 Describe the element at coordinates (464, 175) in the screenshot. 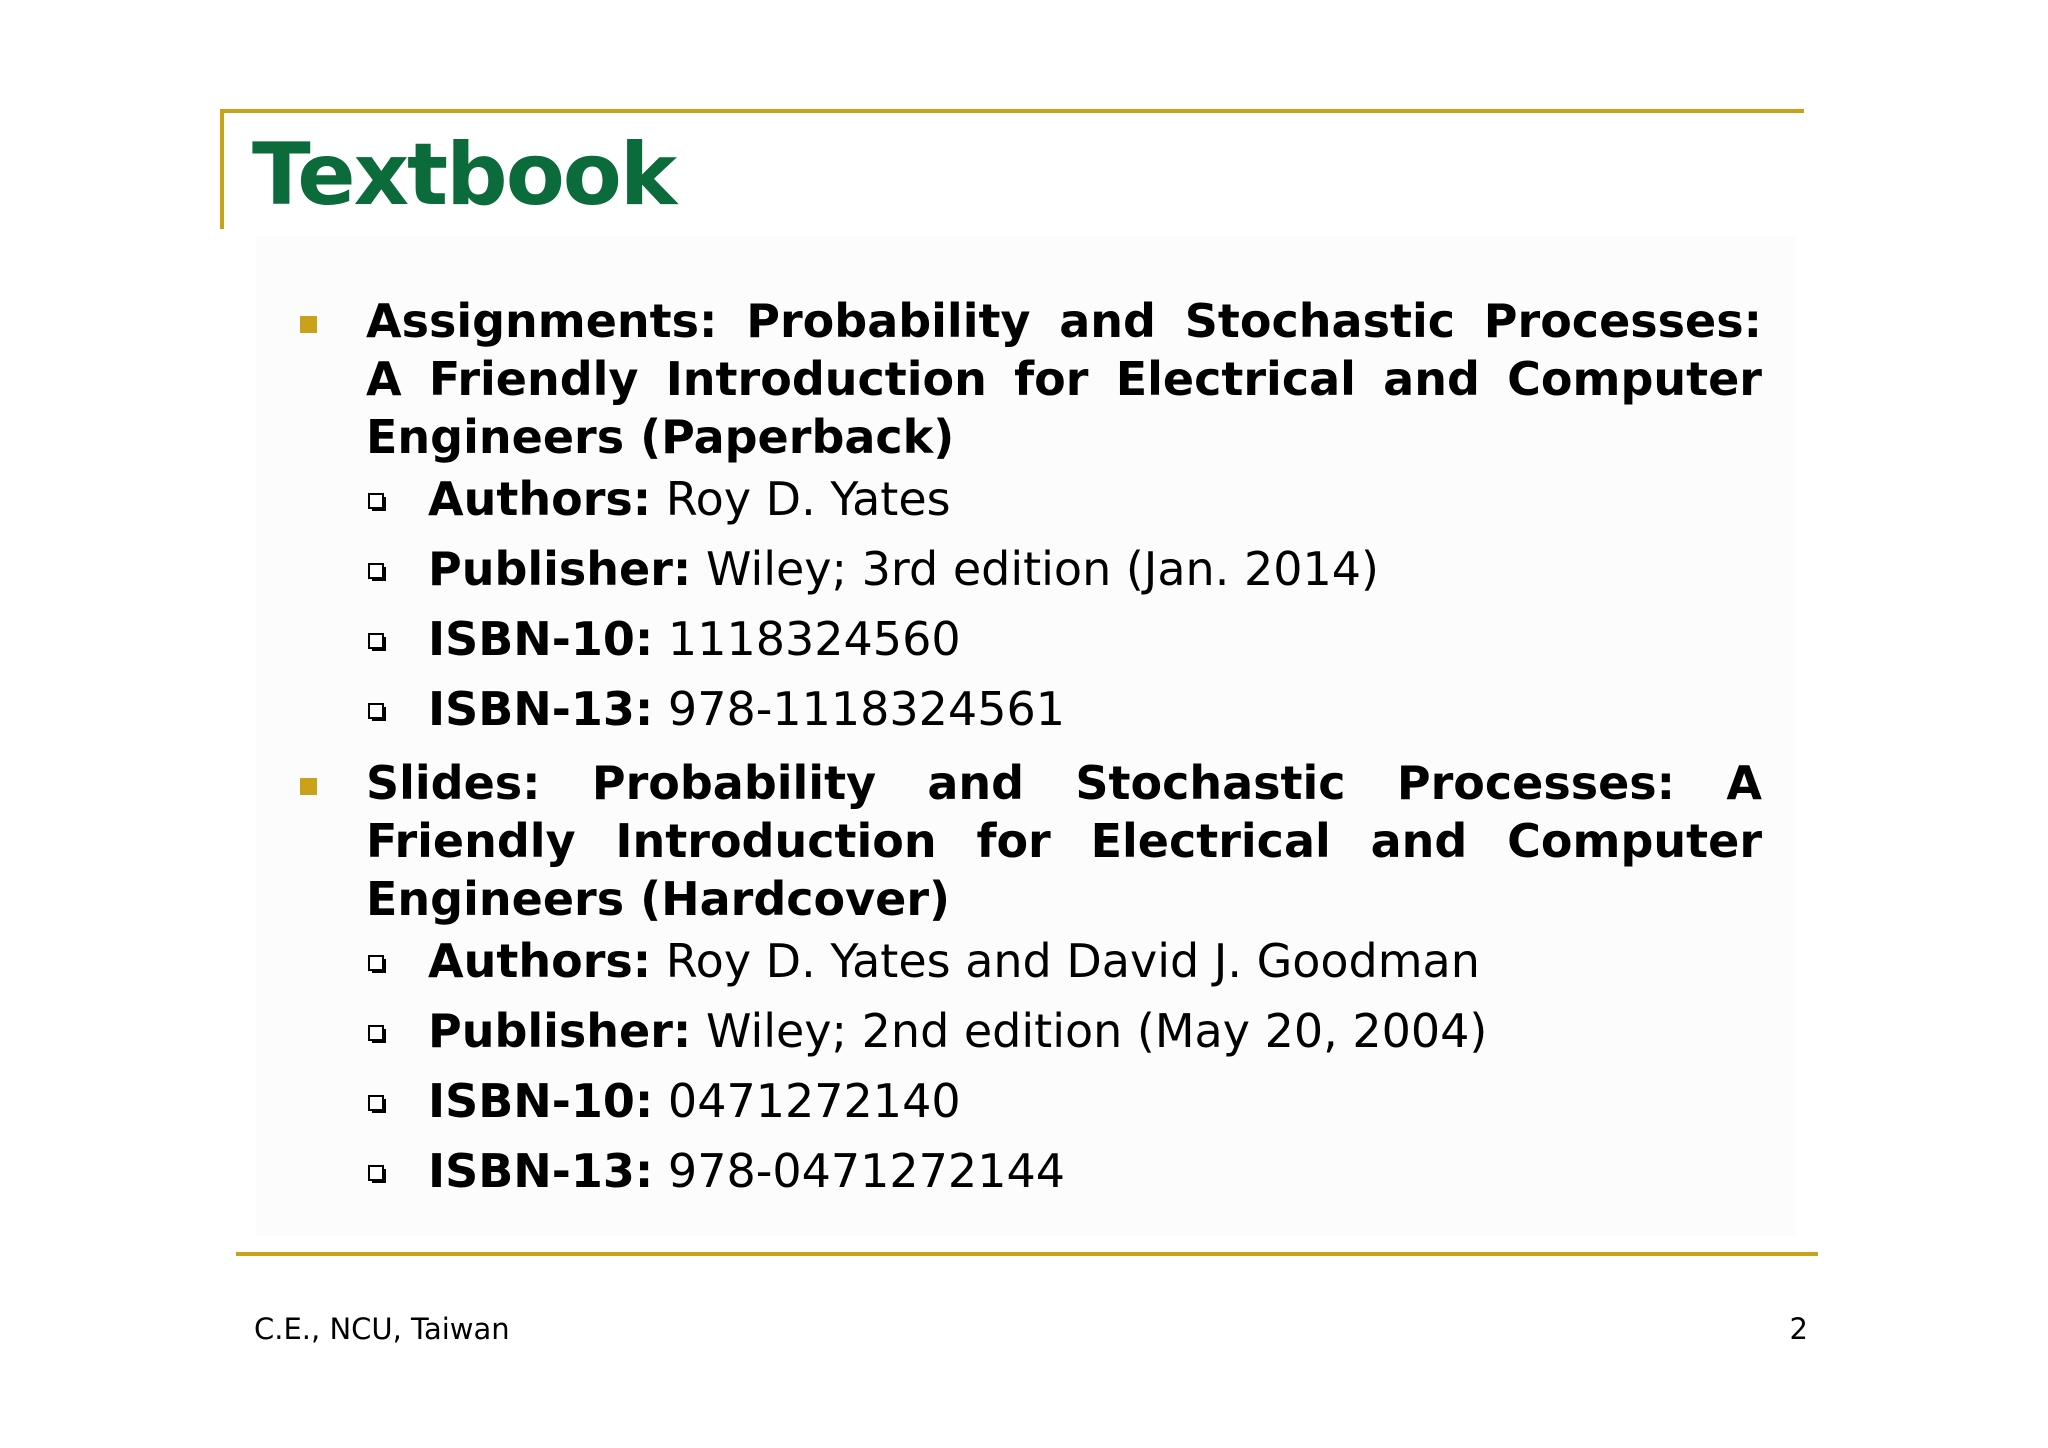

I see `slide-title: Textbook` at that location.